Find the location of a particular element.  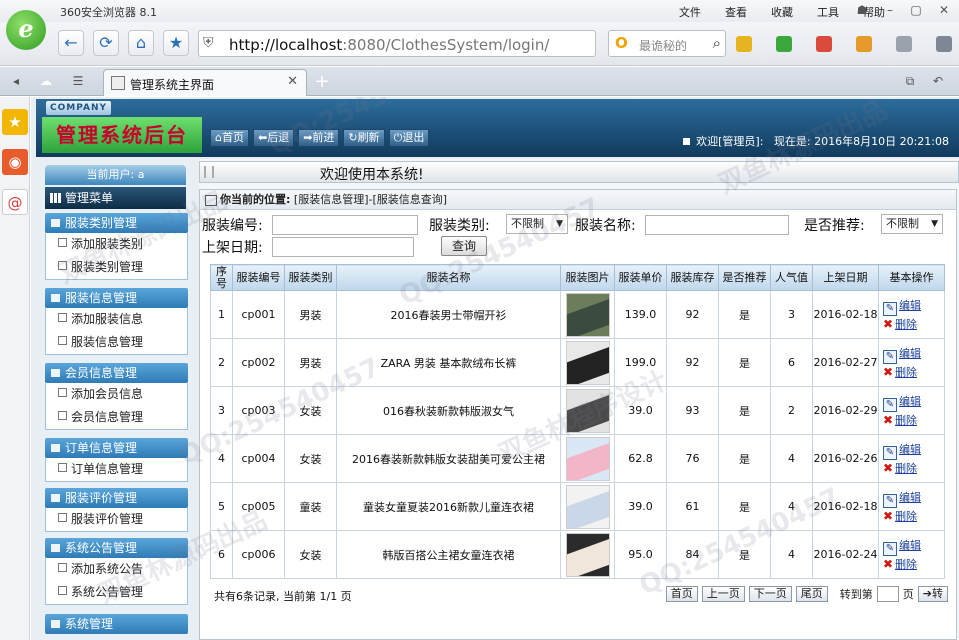

menu-group-header: 服装类别管理 is located at coordinates (116, 223).